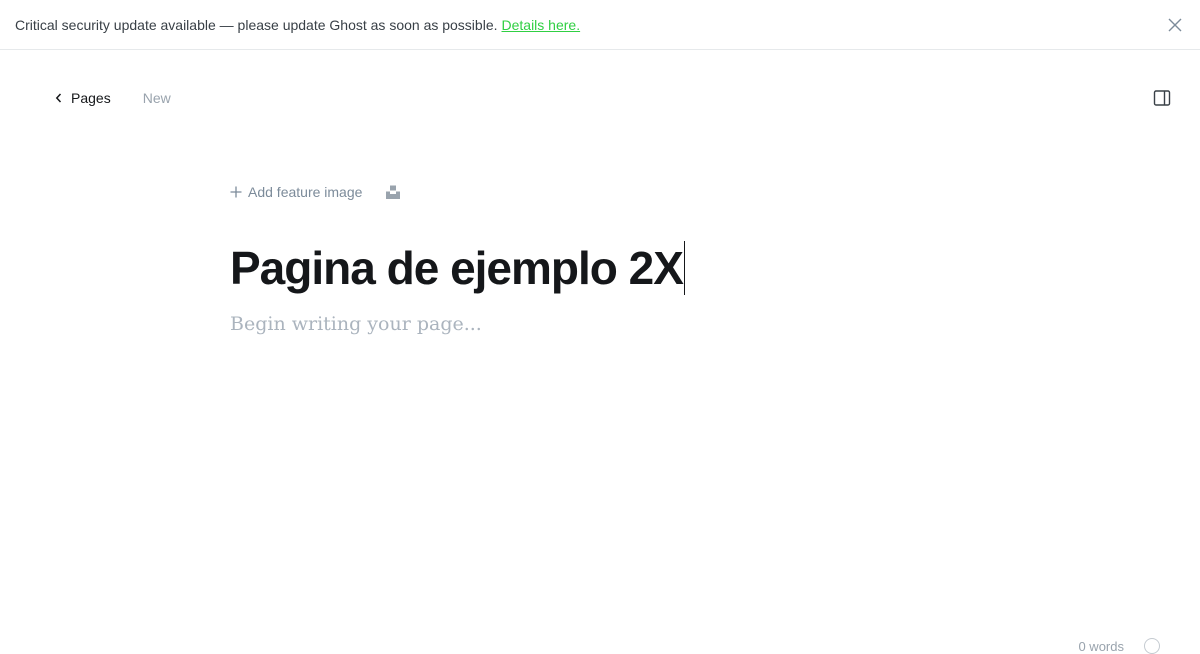 This screenshot has height=654, width=1200. I want to click on sidebar-toggle-icon, so click(1162, 98).